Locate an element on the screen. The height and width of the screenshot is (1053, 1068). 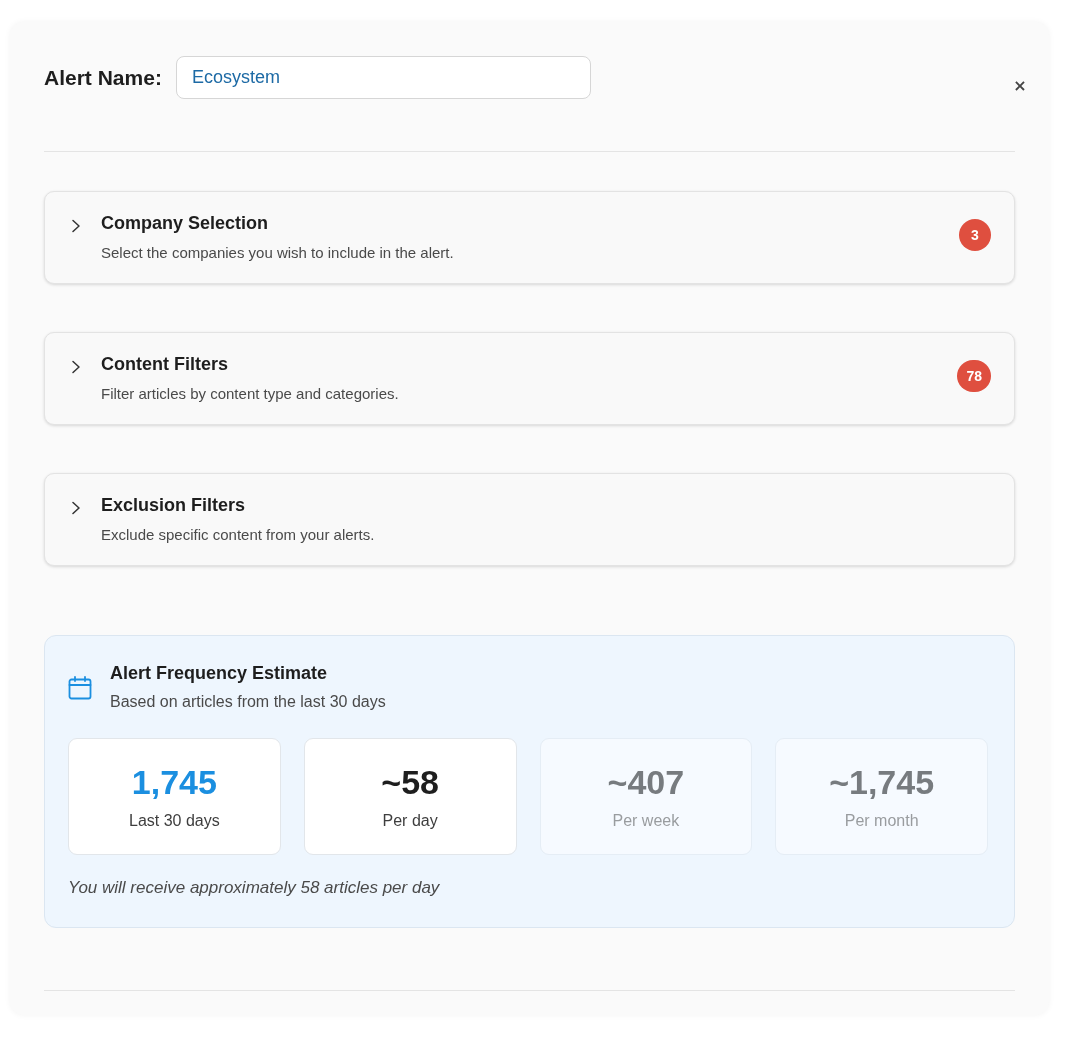
estimate-subtitle: Based on articles from the last 30 days is located at coordinates (248, 702).